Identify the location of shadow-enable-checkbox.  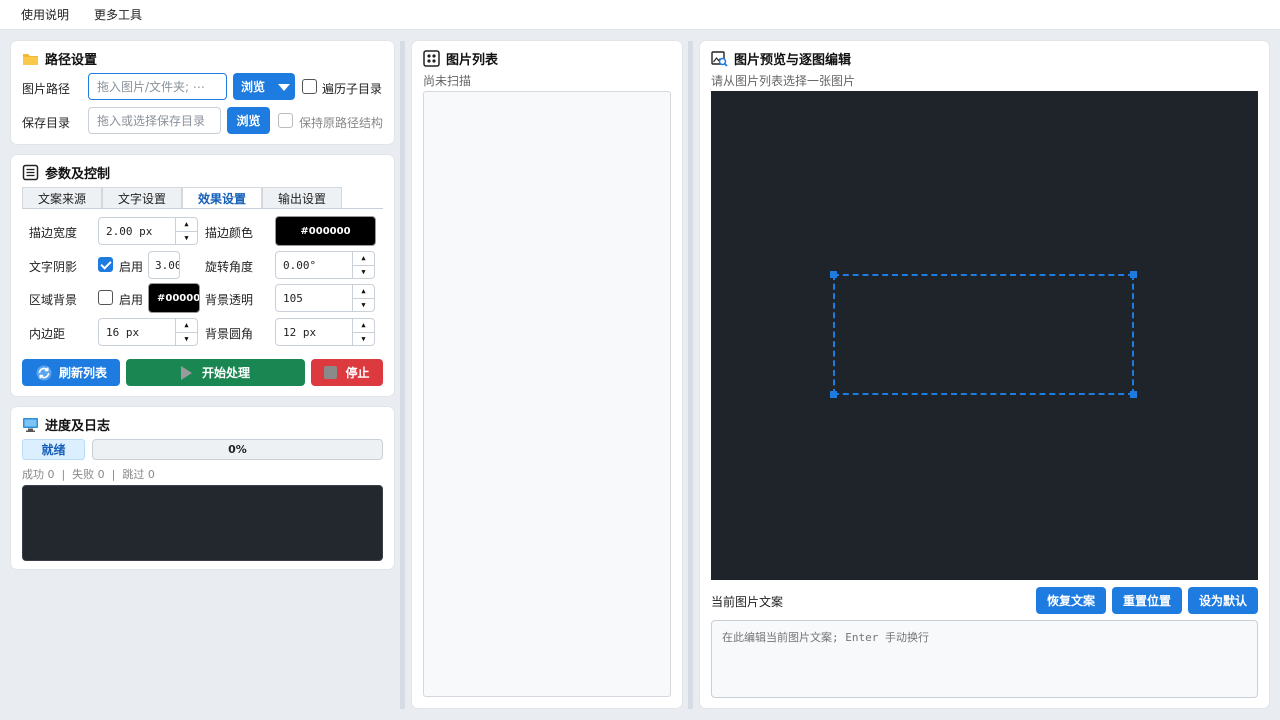
(105, 264).